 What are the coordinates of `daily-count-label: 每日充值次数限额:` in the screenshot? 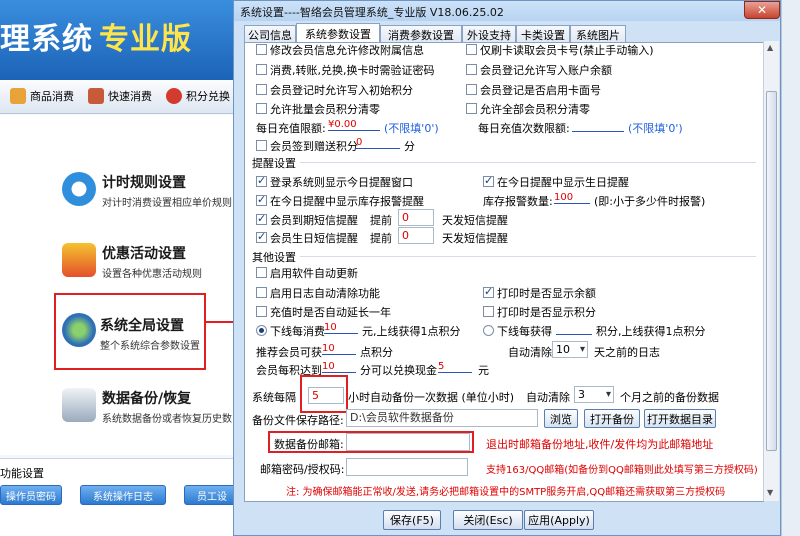 It's located at (524, 128).